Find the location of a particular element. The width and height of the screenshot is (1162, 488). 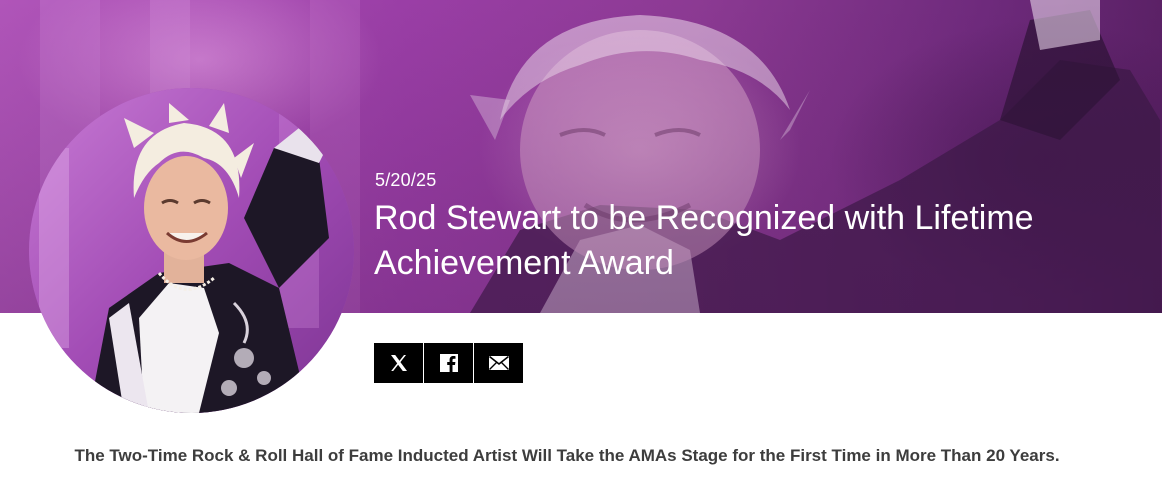

share-x-button is located at coordinates (398, 363).